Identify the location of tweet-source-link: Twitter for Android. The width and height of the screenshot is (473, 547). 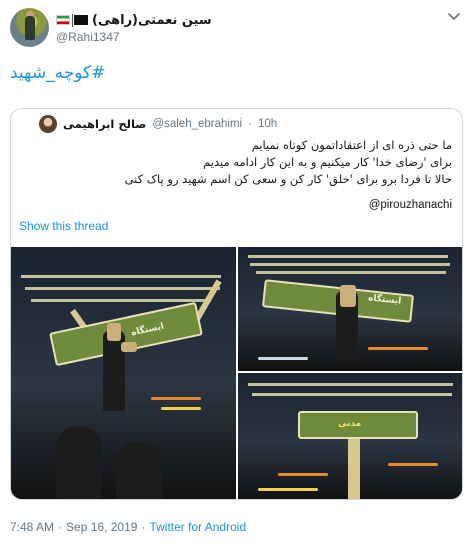
(197, 527).